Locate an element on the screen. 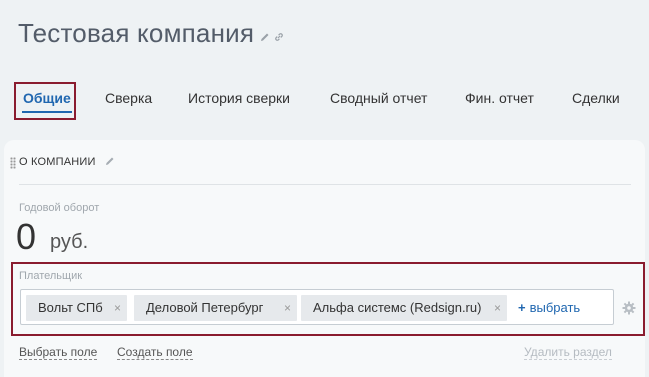 This screenshot has width=649, height=377. section-divider is located at coordinates (325, 184).